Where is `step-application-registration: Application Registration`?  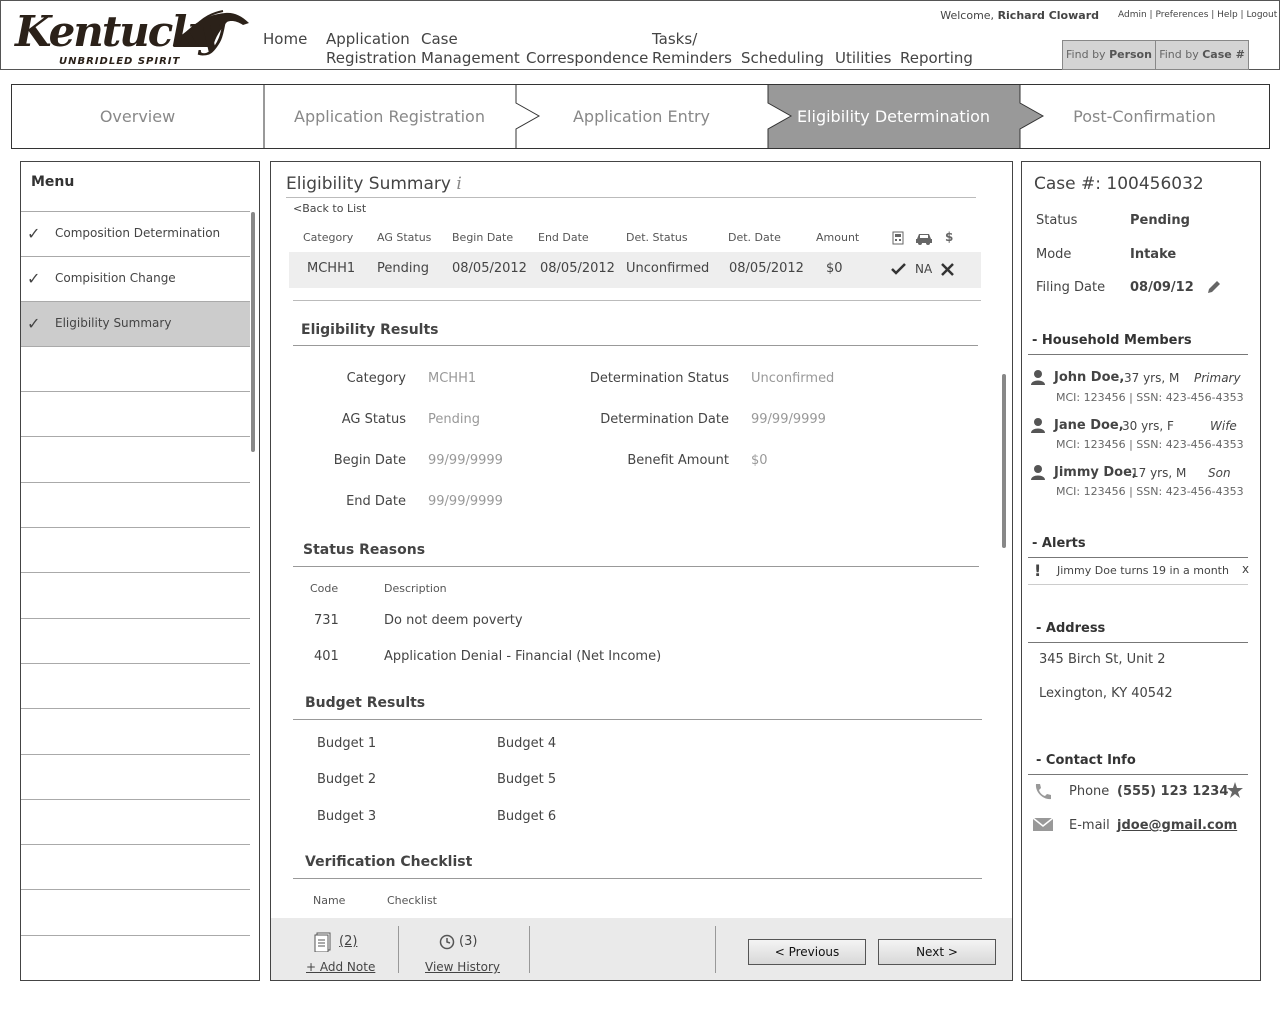
step-application-registration: Application Registration is located at coordinates (389, 116).